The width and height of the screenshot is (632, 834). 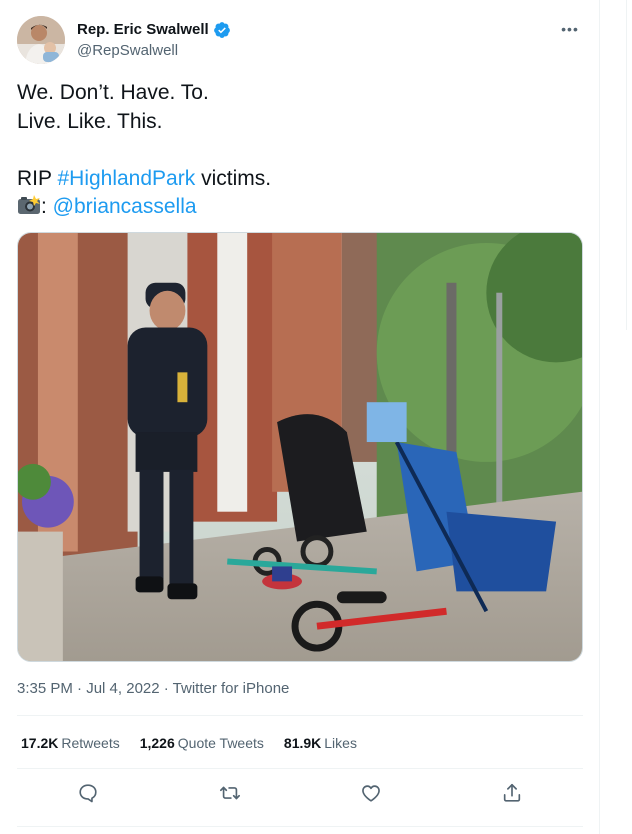 I want to click on author-info: Rep. Eric Swalwell @RepSwalwell, so click(x=154, y=40).